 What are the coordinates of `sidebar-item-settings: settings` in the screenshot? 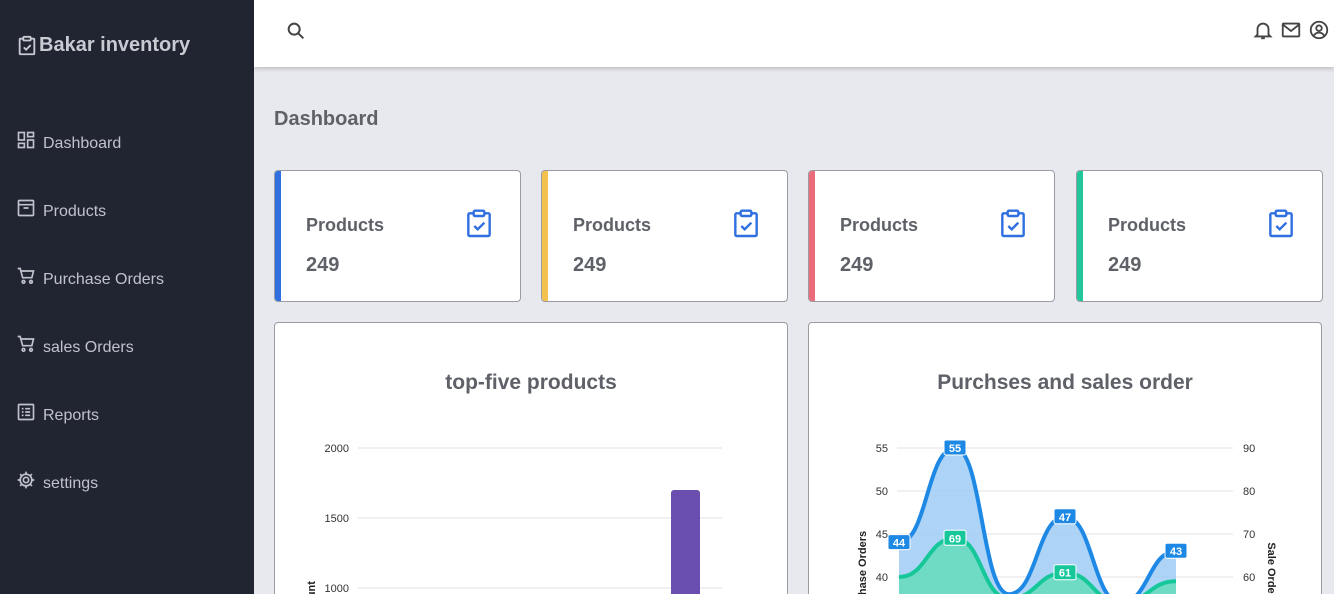 It's located at (57, 482).